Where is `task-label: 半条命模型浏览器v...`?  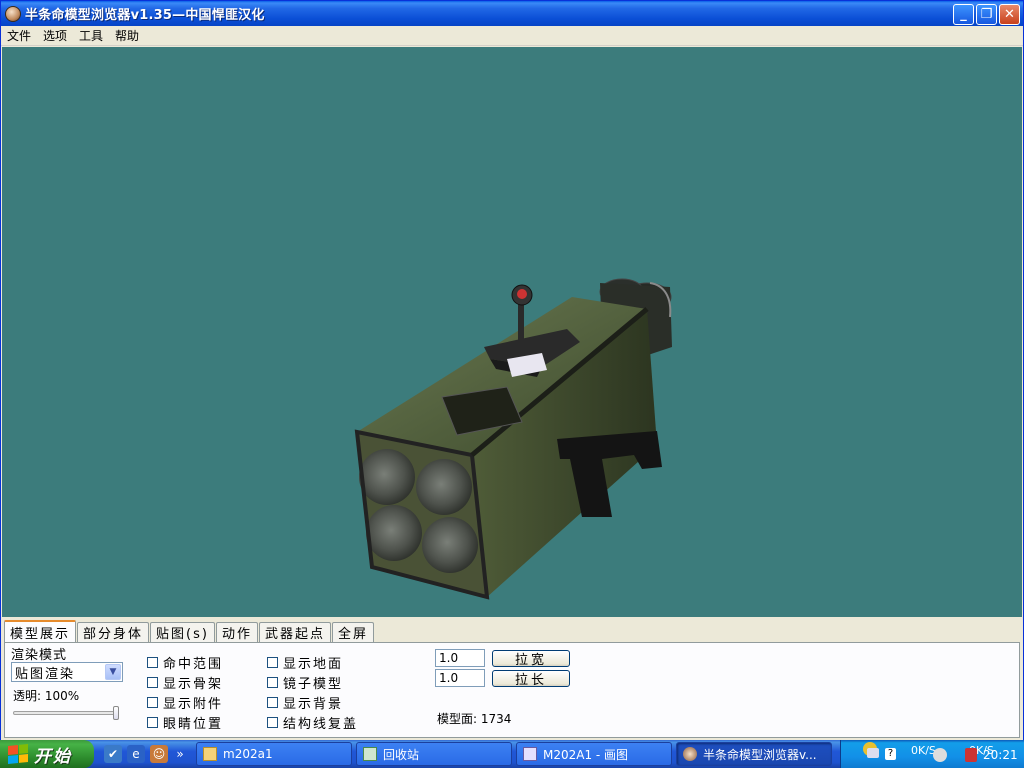 task-label: 半条命模型浏览器v... is located at coordinates (760, 754).